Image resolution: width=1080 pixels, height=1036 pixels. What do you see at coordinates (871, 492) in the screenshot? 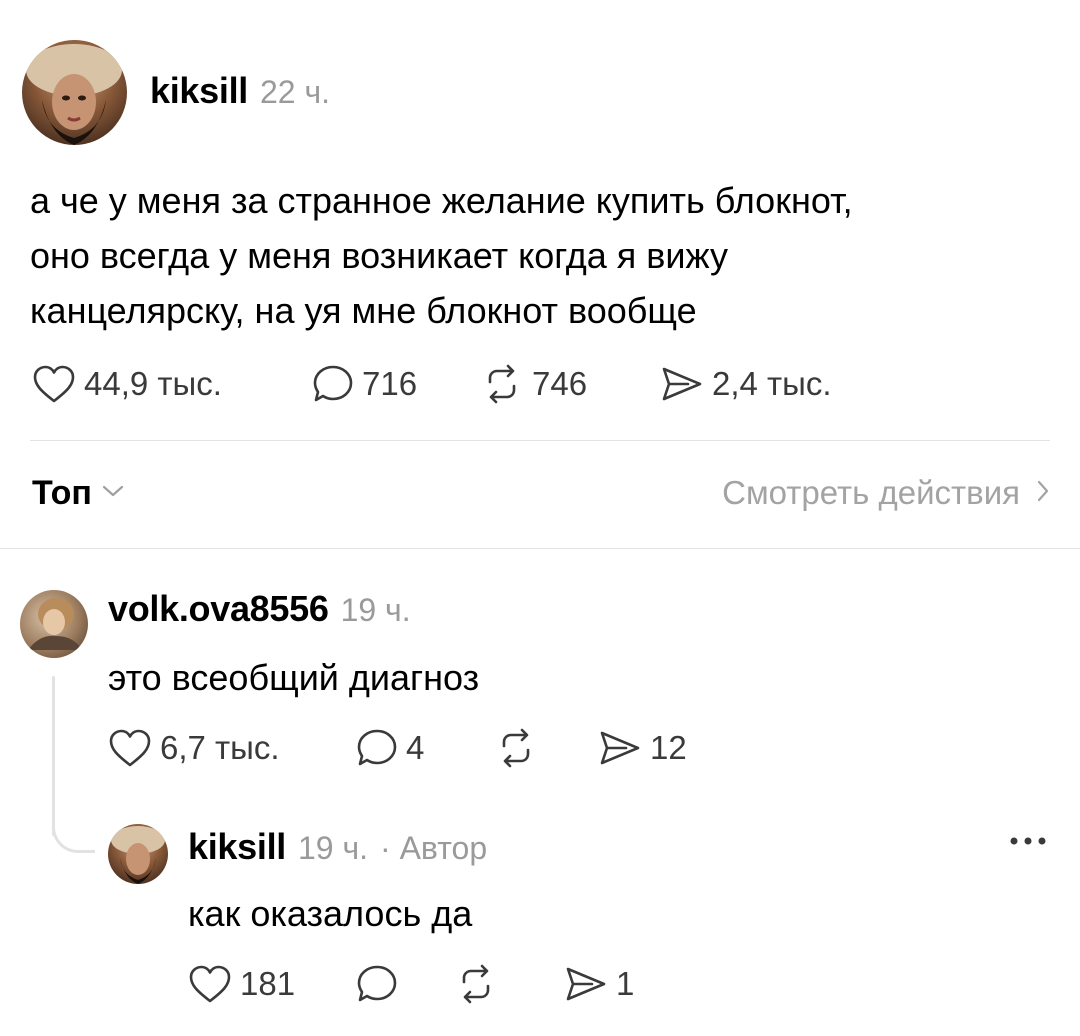
I see `view-activity-label: Смотреть действия` at bounding box center [871, 492].